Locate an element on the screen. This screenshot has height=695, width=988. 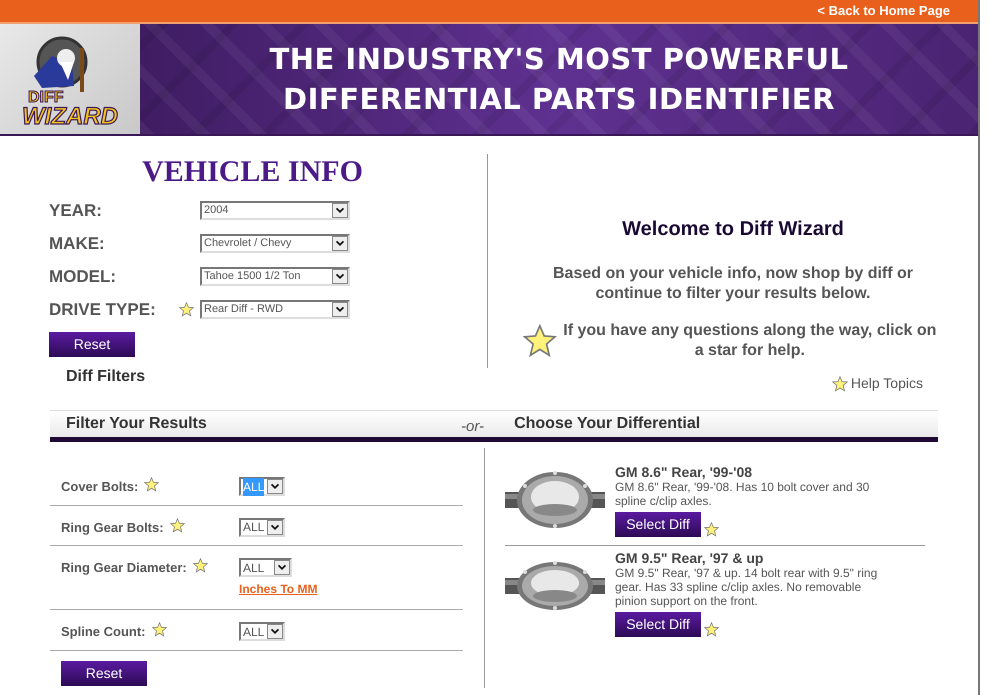
field-label: MAKE: is located at coordinates (77, 243).